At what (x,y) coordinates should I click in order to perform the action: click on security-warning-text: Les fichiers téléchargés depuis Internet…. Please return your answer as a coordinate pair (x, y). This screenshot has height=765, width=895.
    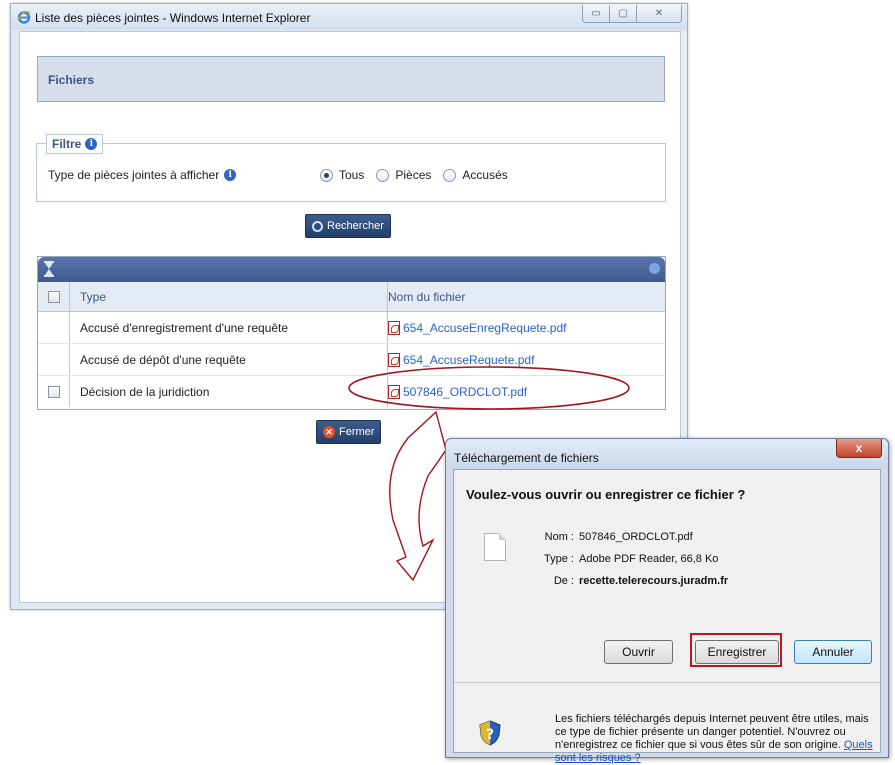
    Looking at the image, I should click on (712, 732).